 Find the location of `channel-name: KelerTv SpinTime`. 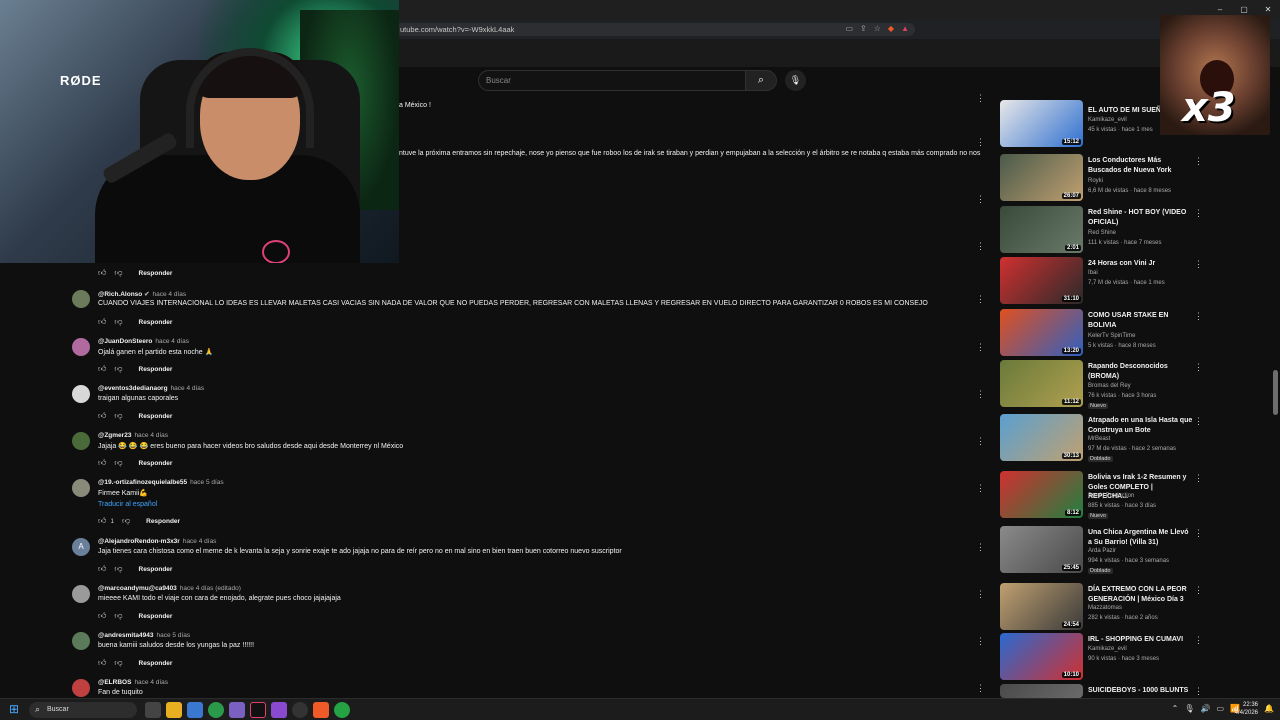

channel-name: KelerTv SpinTime is located at coordinates (1111, 336).